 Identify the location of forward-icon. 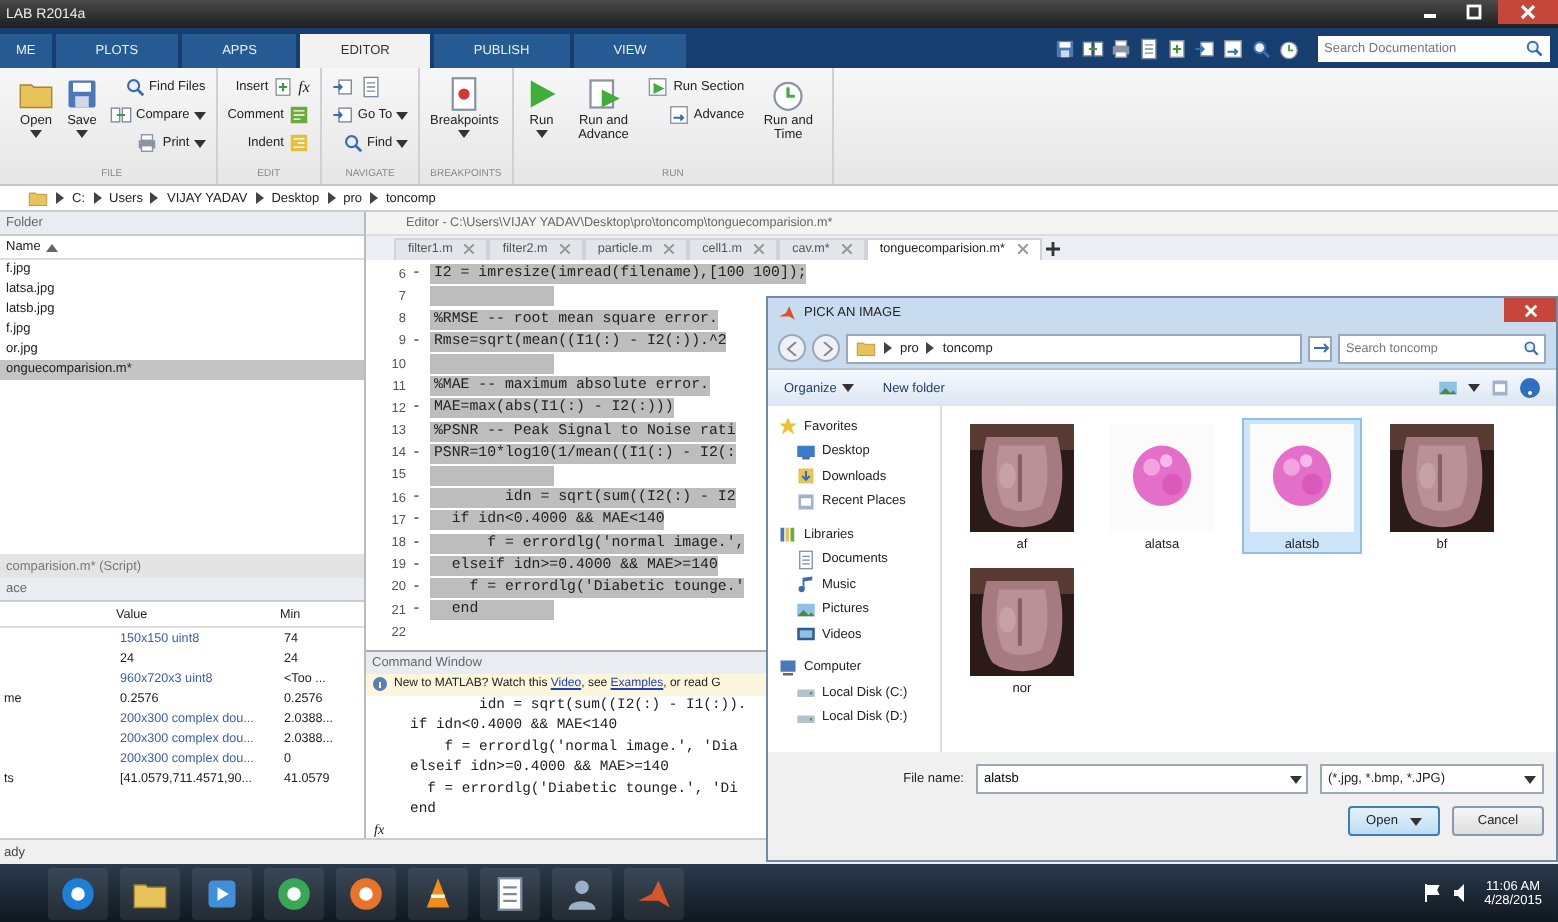
(826, 348).